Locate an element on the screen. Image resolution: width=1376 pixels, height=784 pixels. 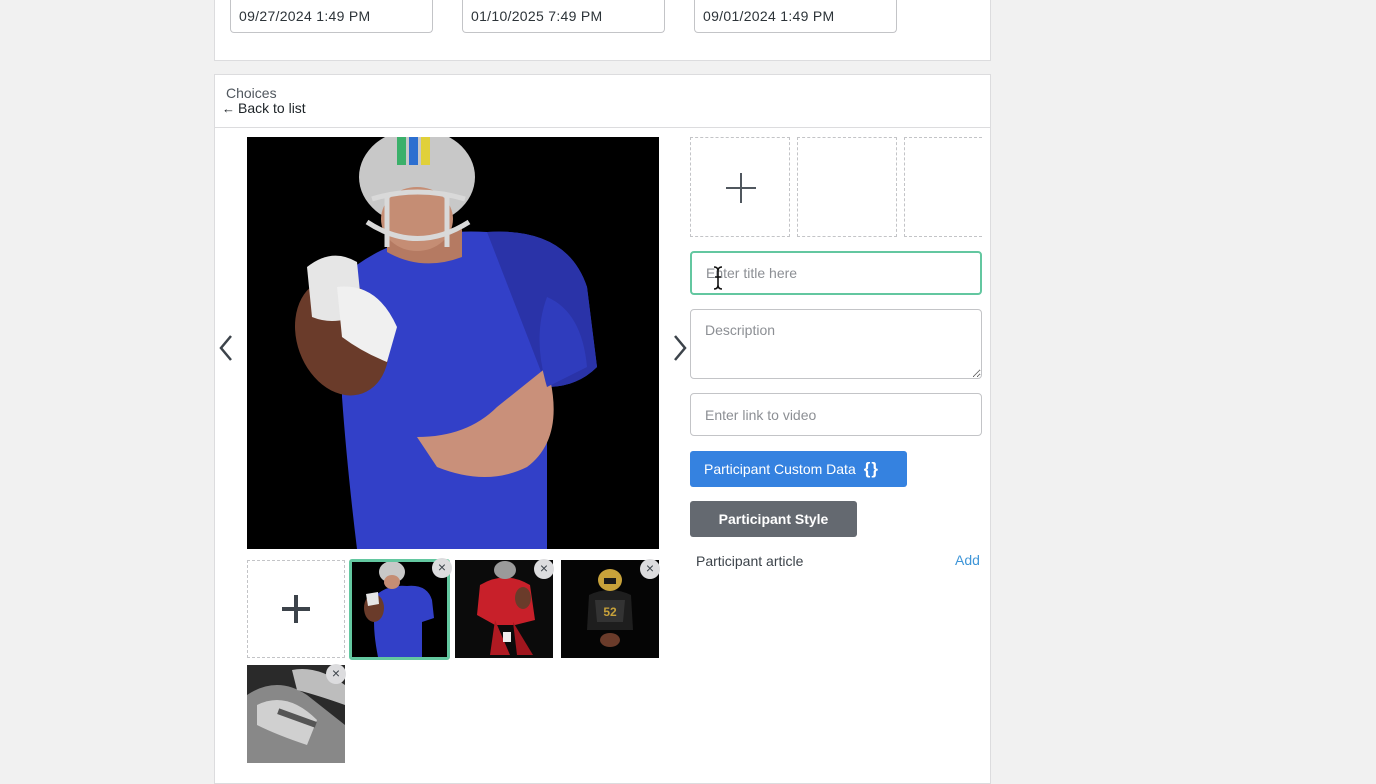
svg-text: 52 is located at coordinates (610, 612).